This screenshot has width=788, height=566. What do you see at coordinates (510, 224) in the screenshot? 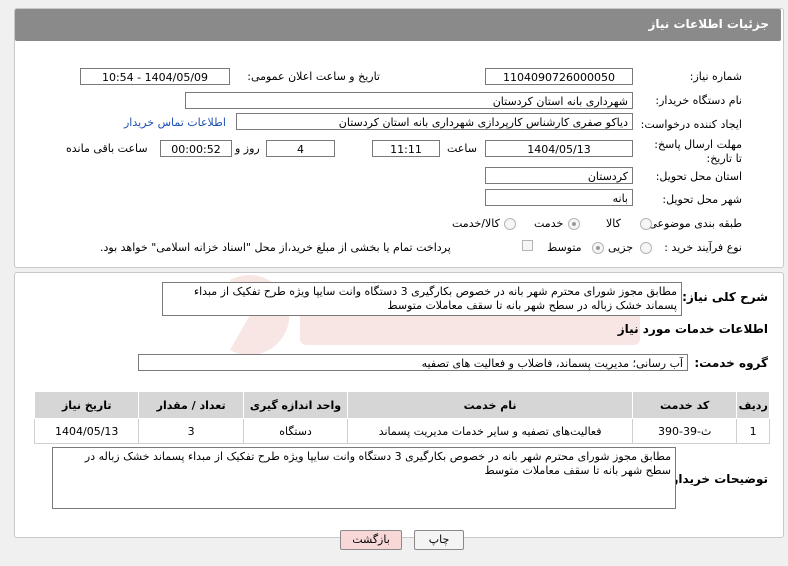
I see `category-radio-goods-service` at bounding box center [510, 224].